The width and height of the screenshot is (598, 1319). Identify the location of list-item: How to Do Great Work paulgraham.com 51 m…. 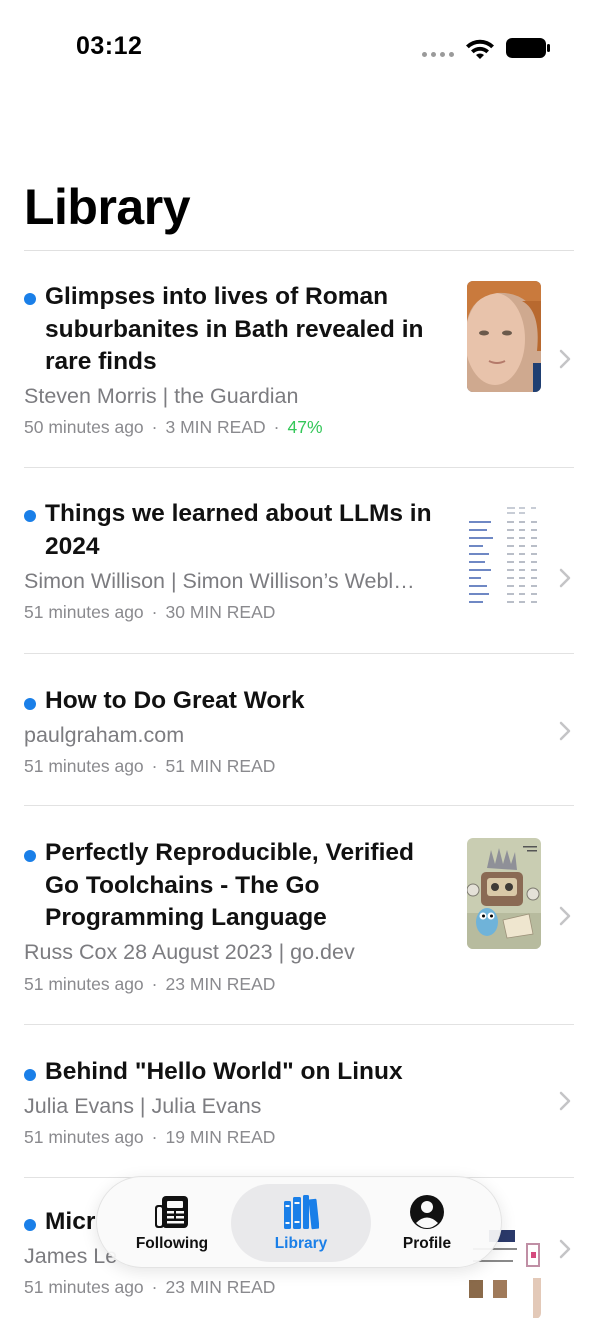
(299, 730).